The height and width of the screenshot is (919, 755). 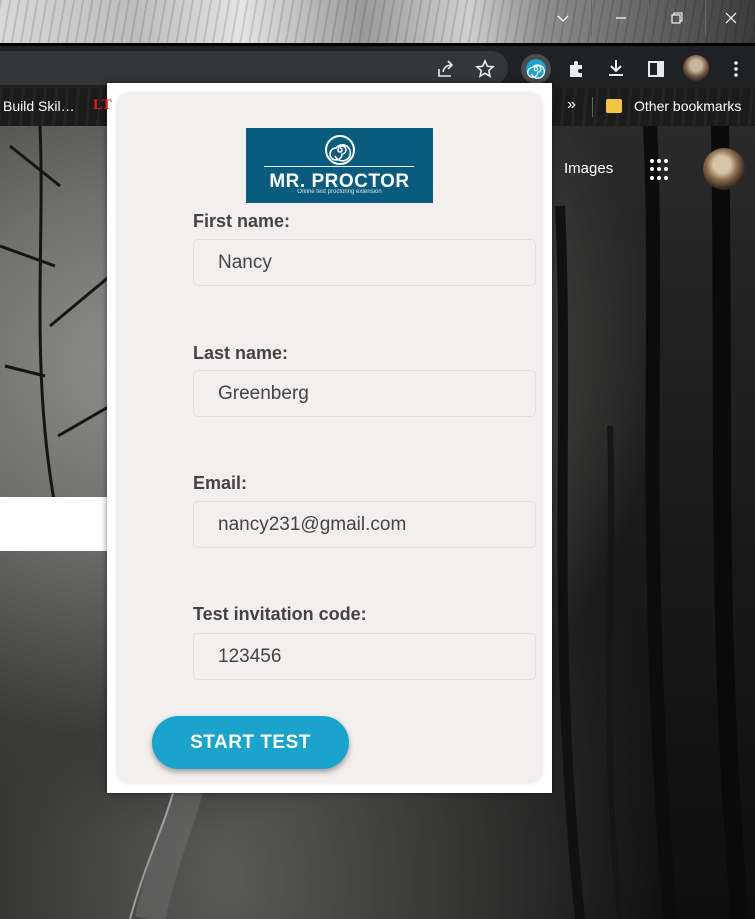 I want to click on mr-proctor-extension-icon, so click(x=536, y=69).